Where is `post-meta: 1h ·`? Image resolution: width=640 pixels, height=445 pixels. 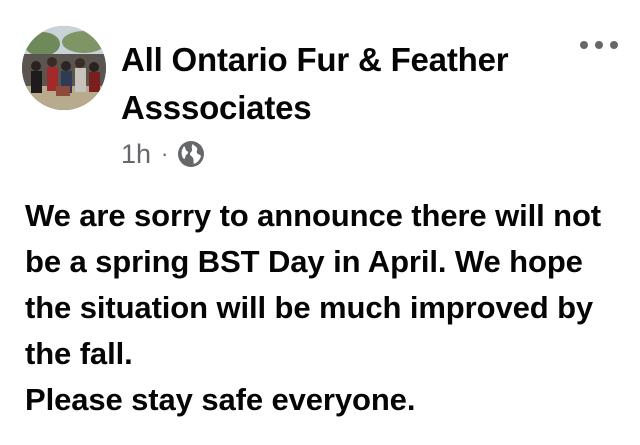 post-meta: 1h · is located at coordinates (163, 154).